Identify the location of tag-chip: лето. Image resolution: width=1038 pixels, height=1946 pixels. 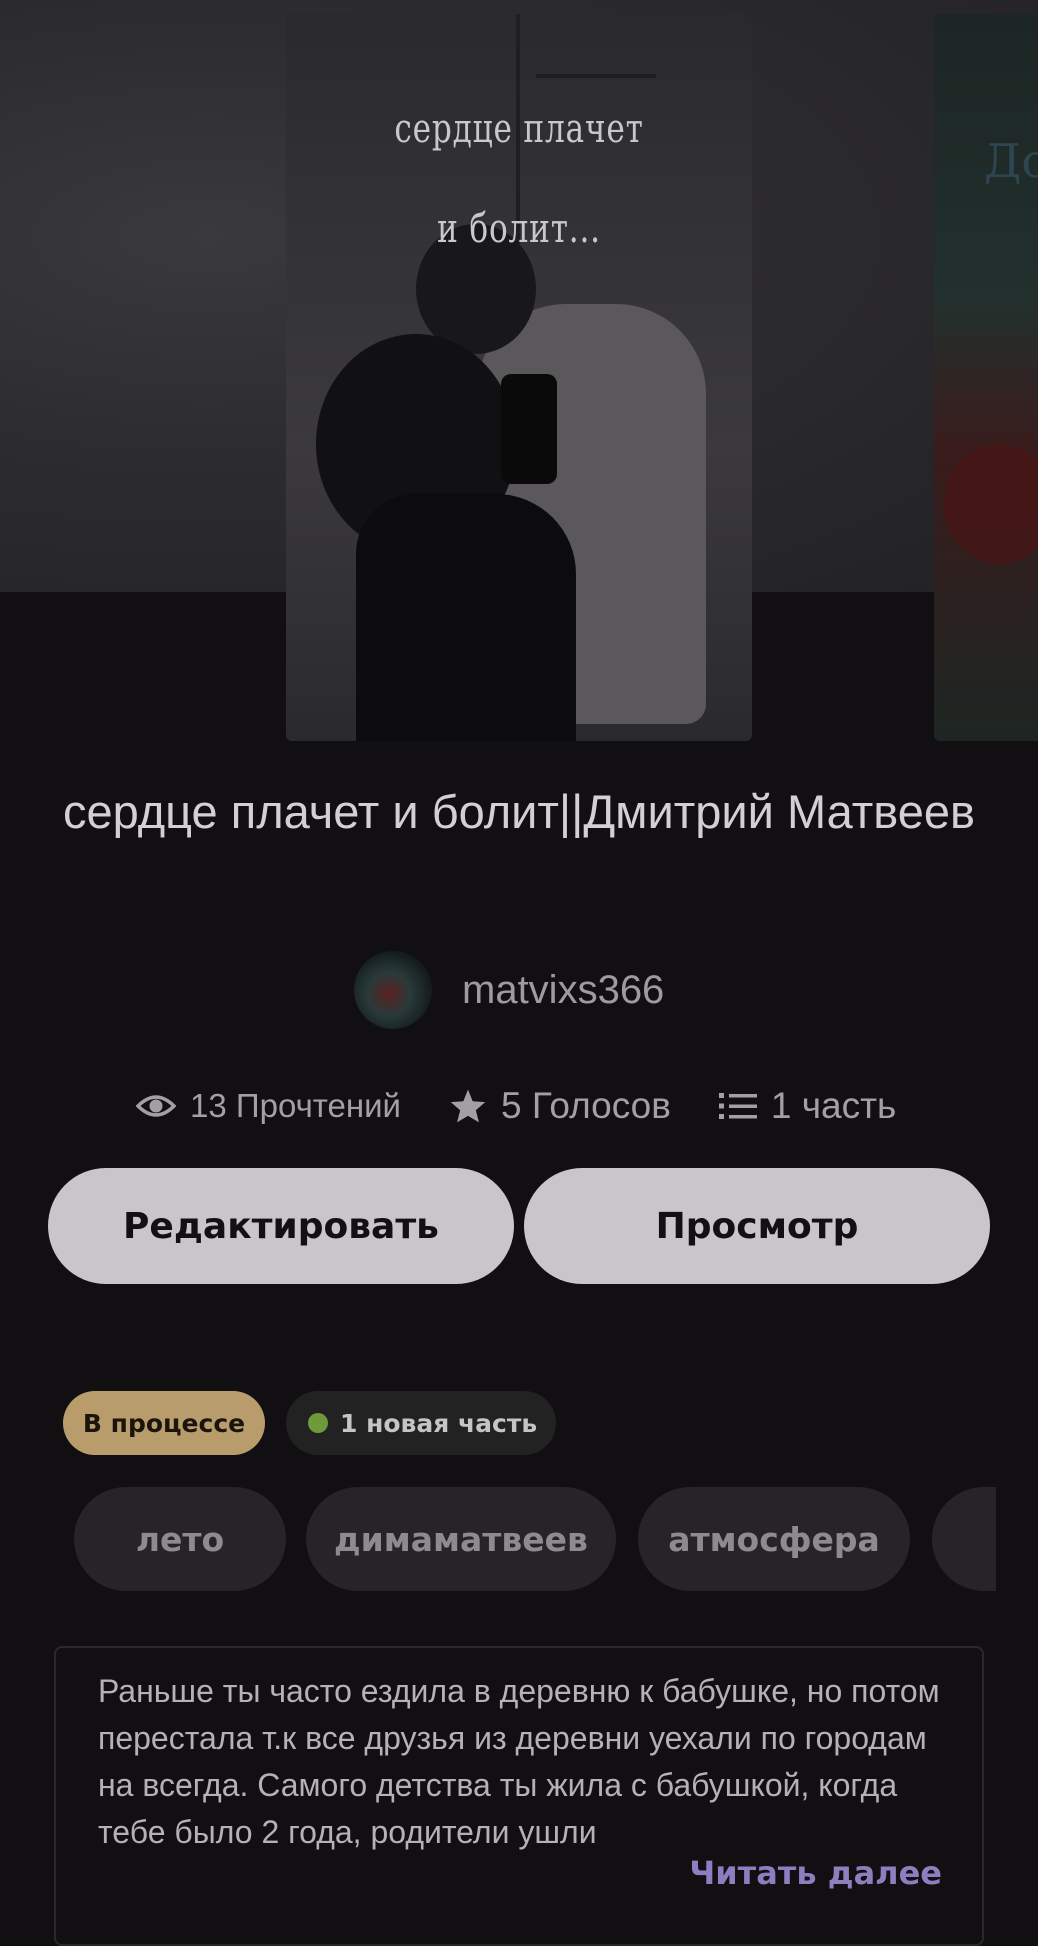
(180, 1539).